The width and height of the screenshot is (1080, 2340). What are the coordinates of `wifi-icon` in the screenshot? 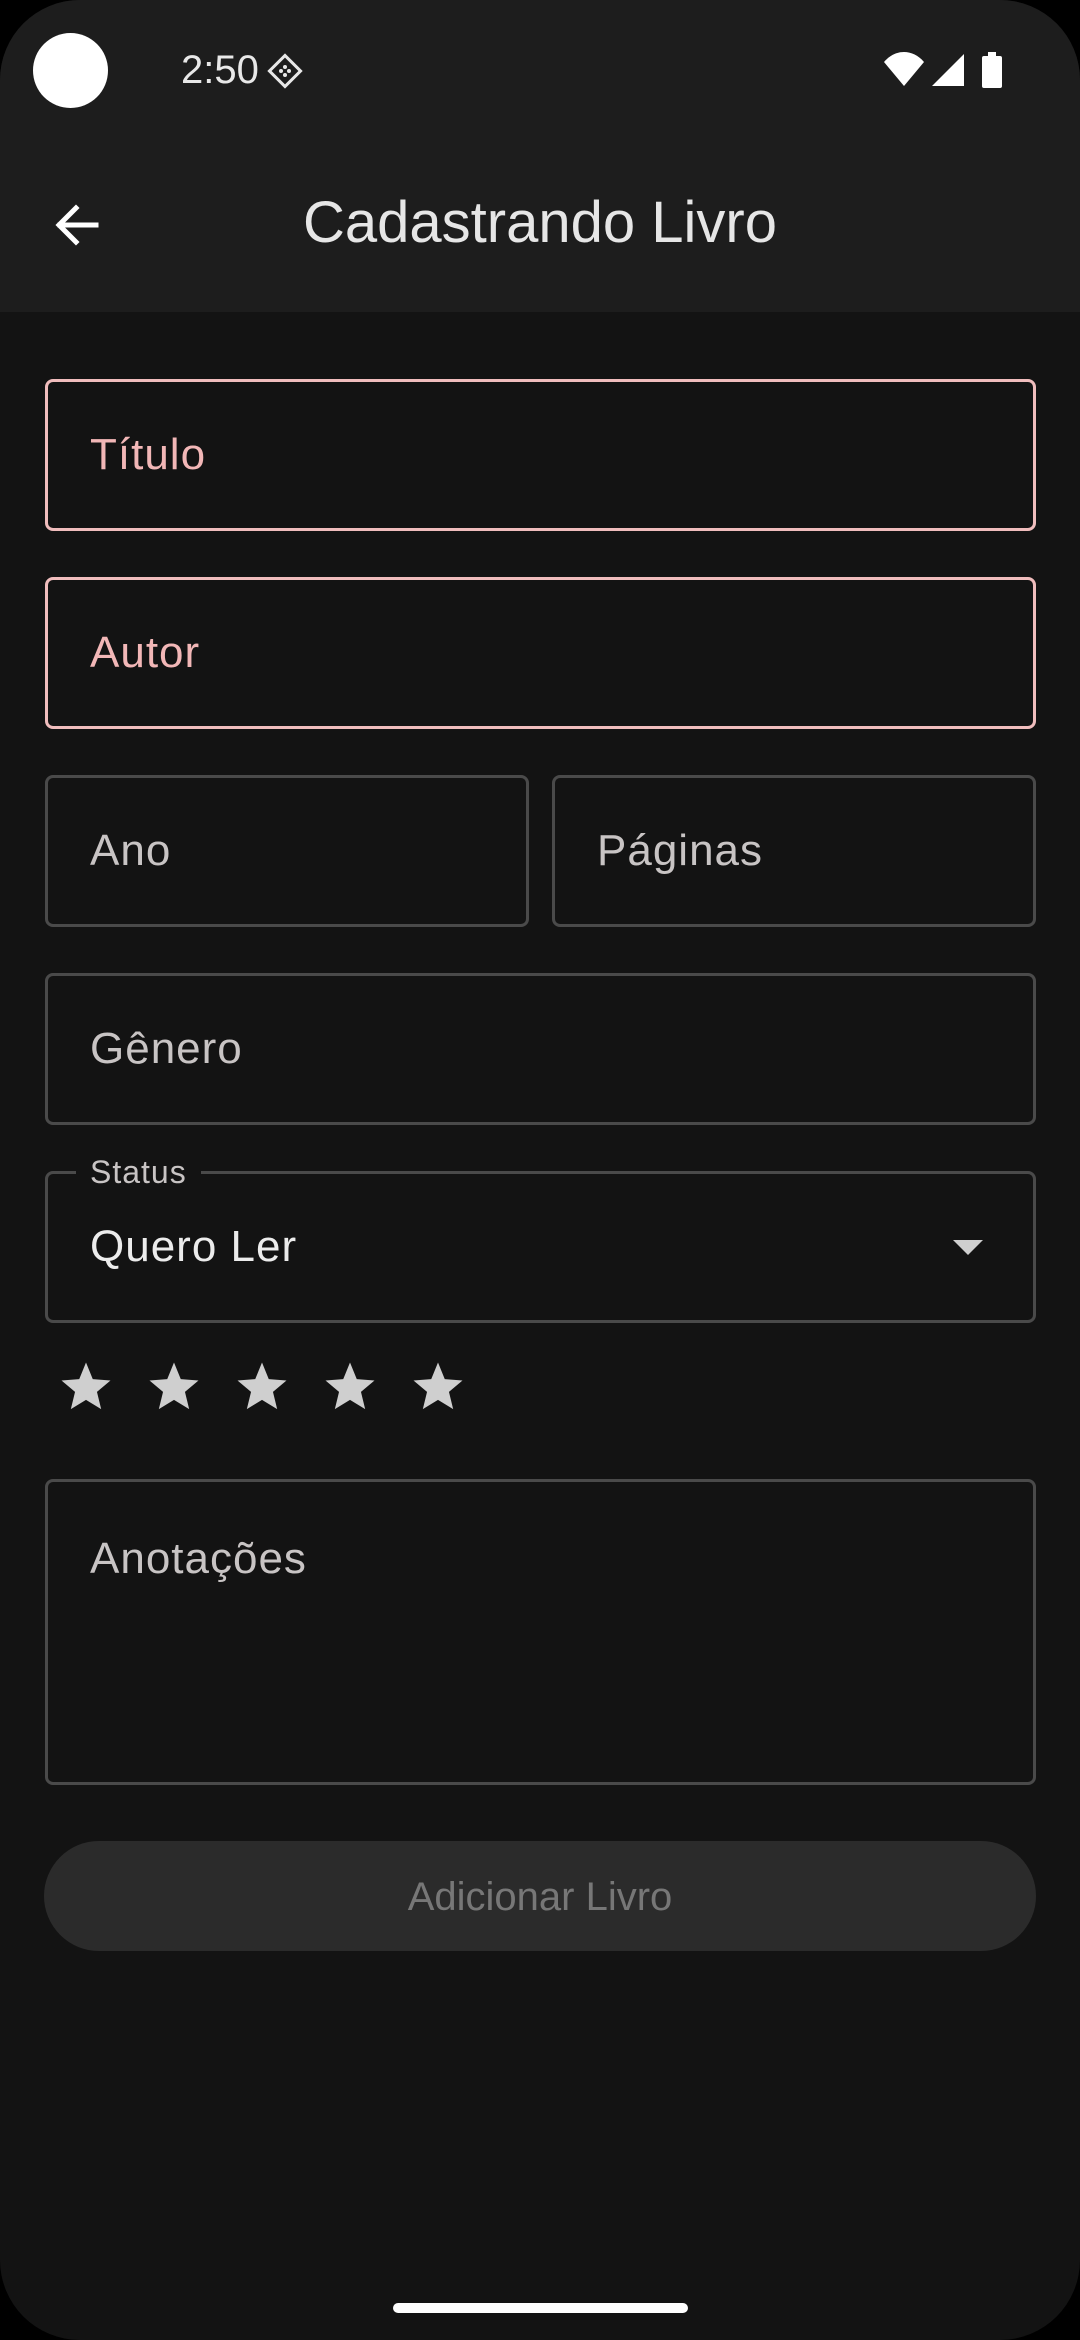 It's located at (904, 69).